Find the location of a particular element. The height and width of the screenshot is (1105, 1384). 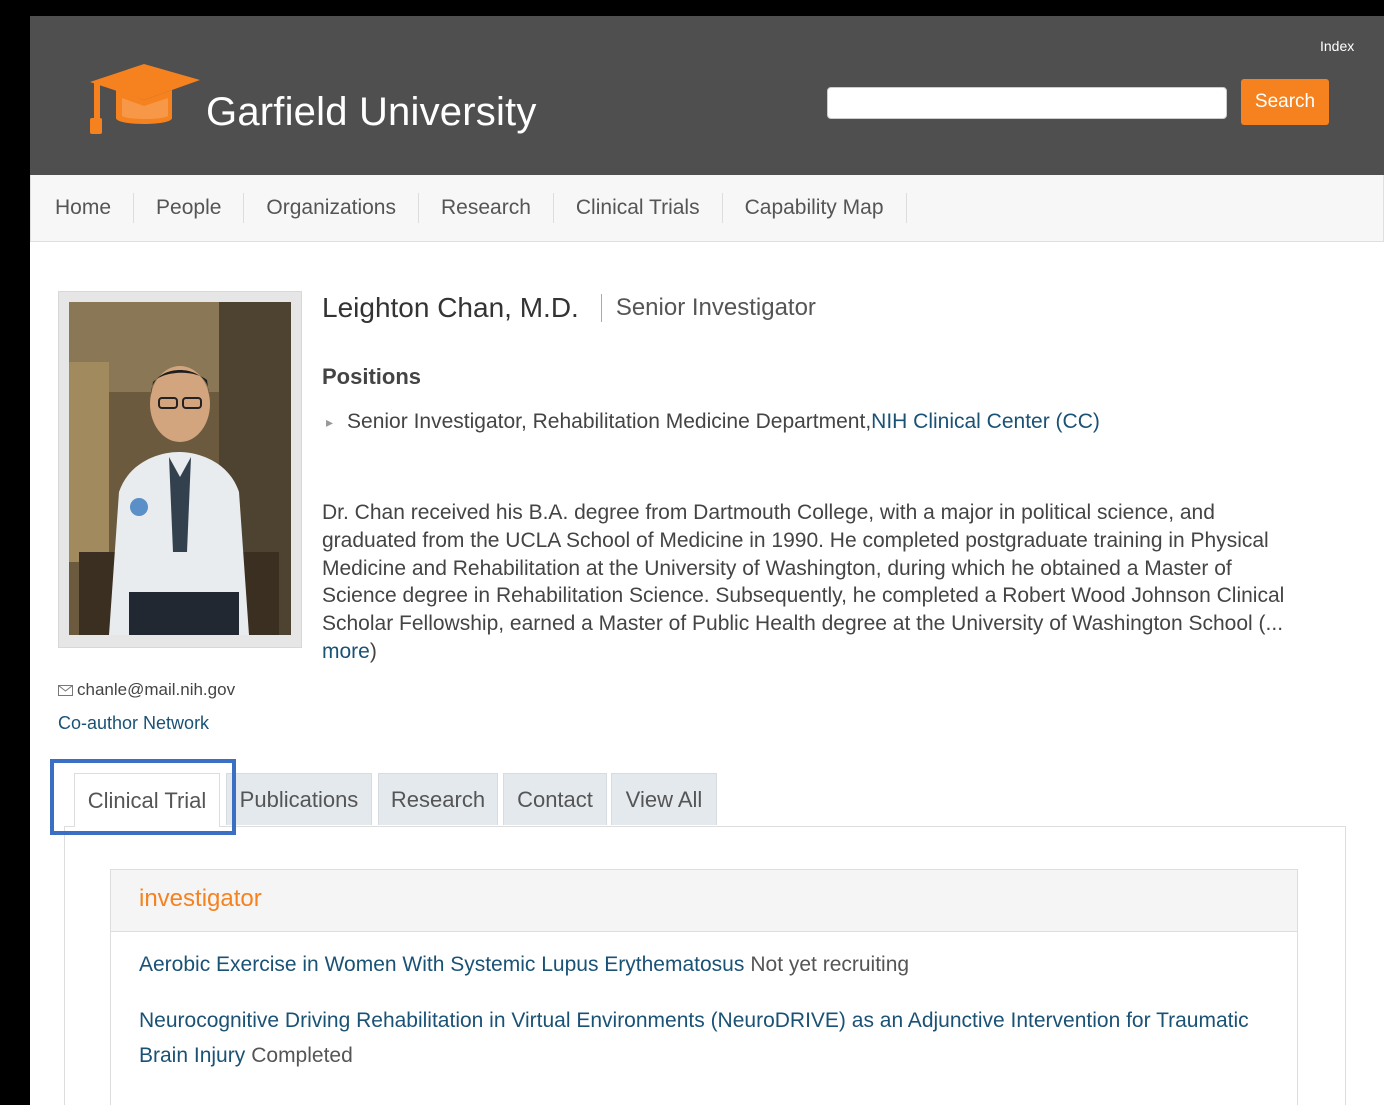

profile-name: Leighton Chan, M.D. is located at coordinates (450, 307).